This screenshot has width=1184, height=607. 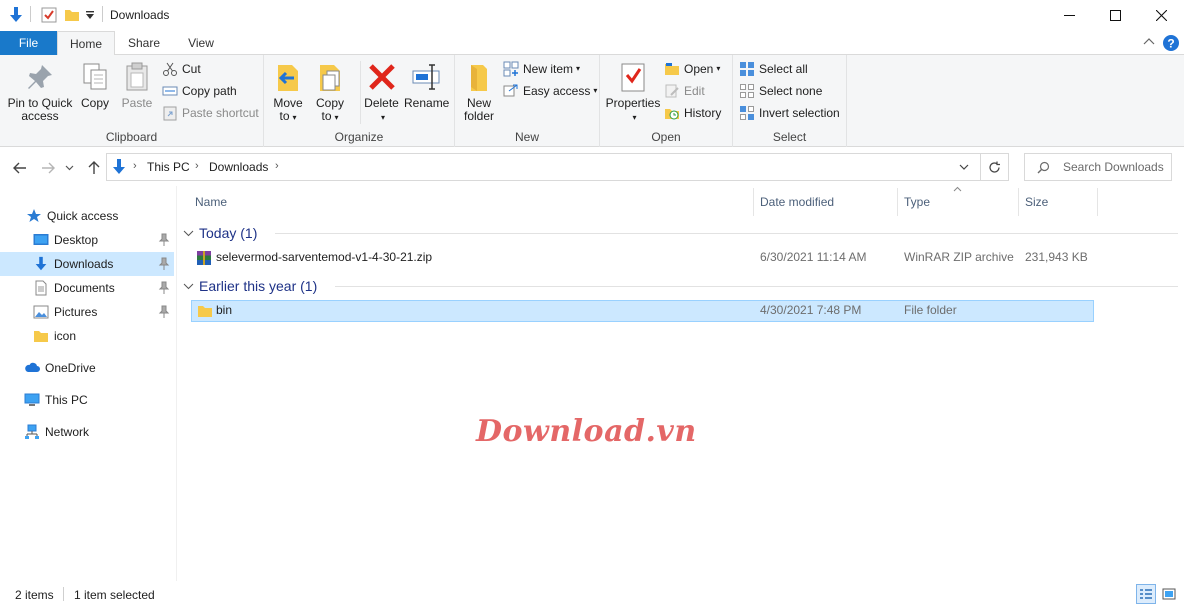 What do you see at coordinates (1098, 167) in the screenshot?
I see `search-input: Search Downloads` at bounding box center [1098, 167].